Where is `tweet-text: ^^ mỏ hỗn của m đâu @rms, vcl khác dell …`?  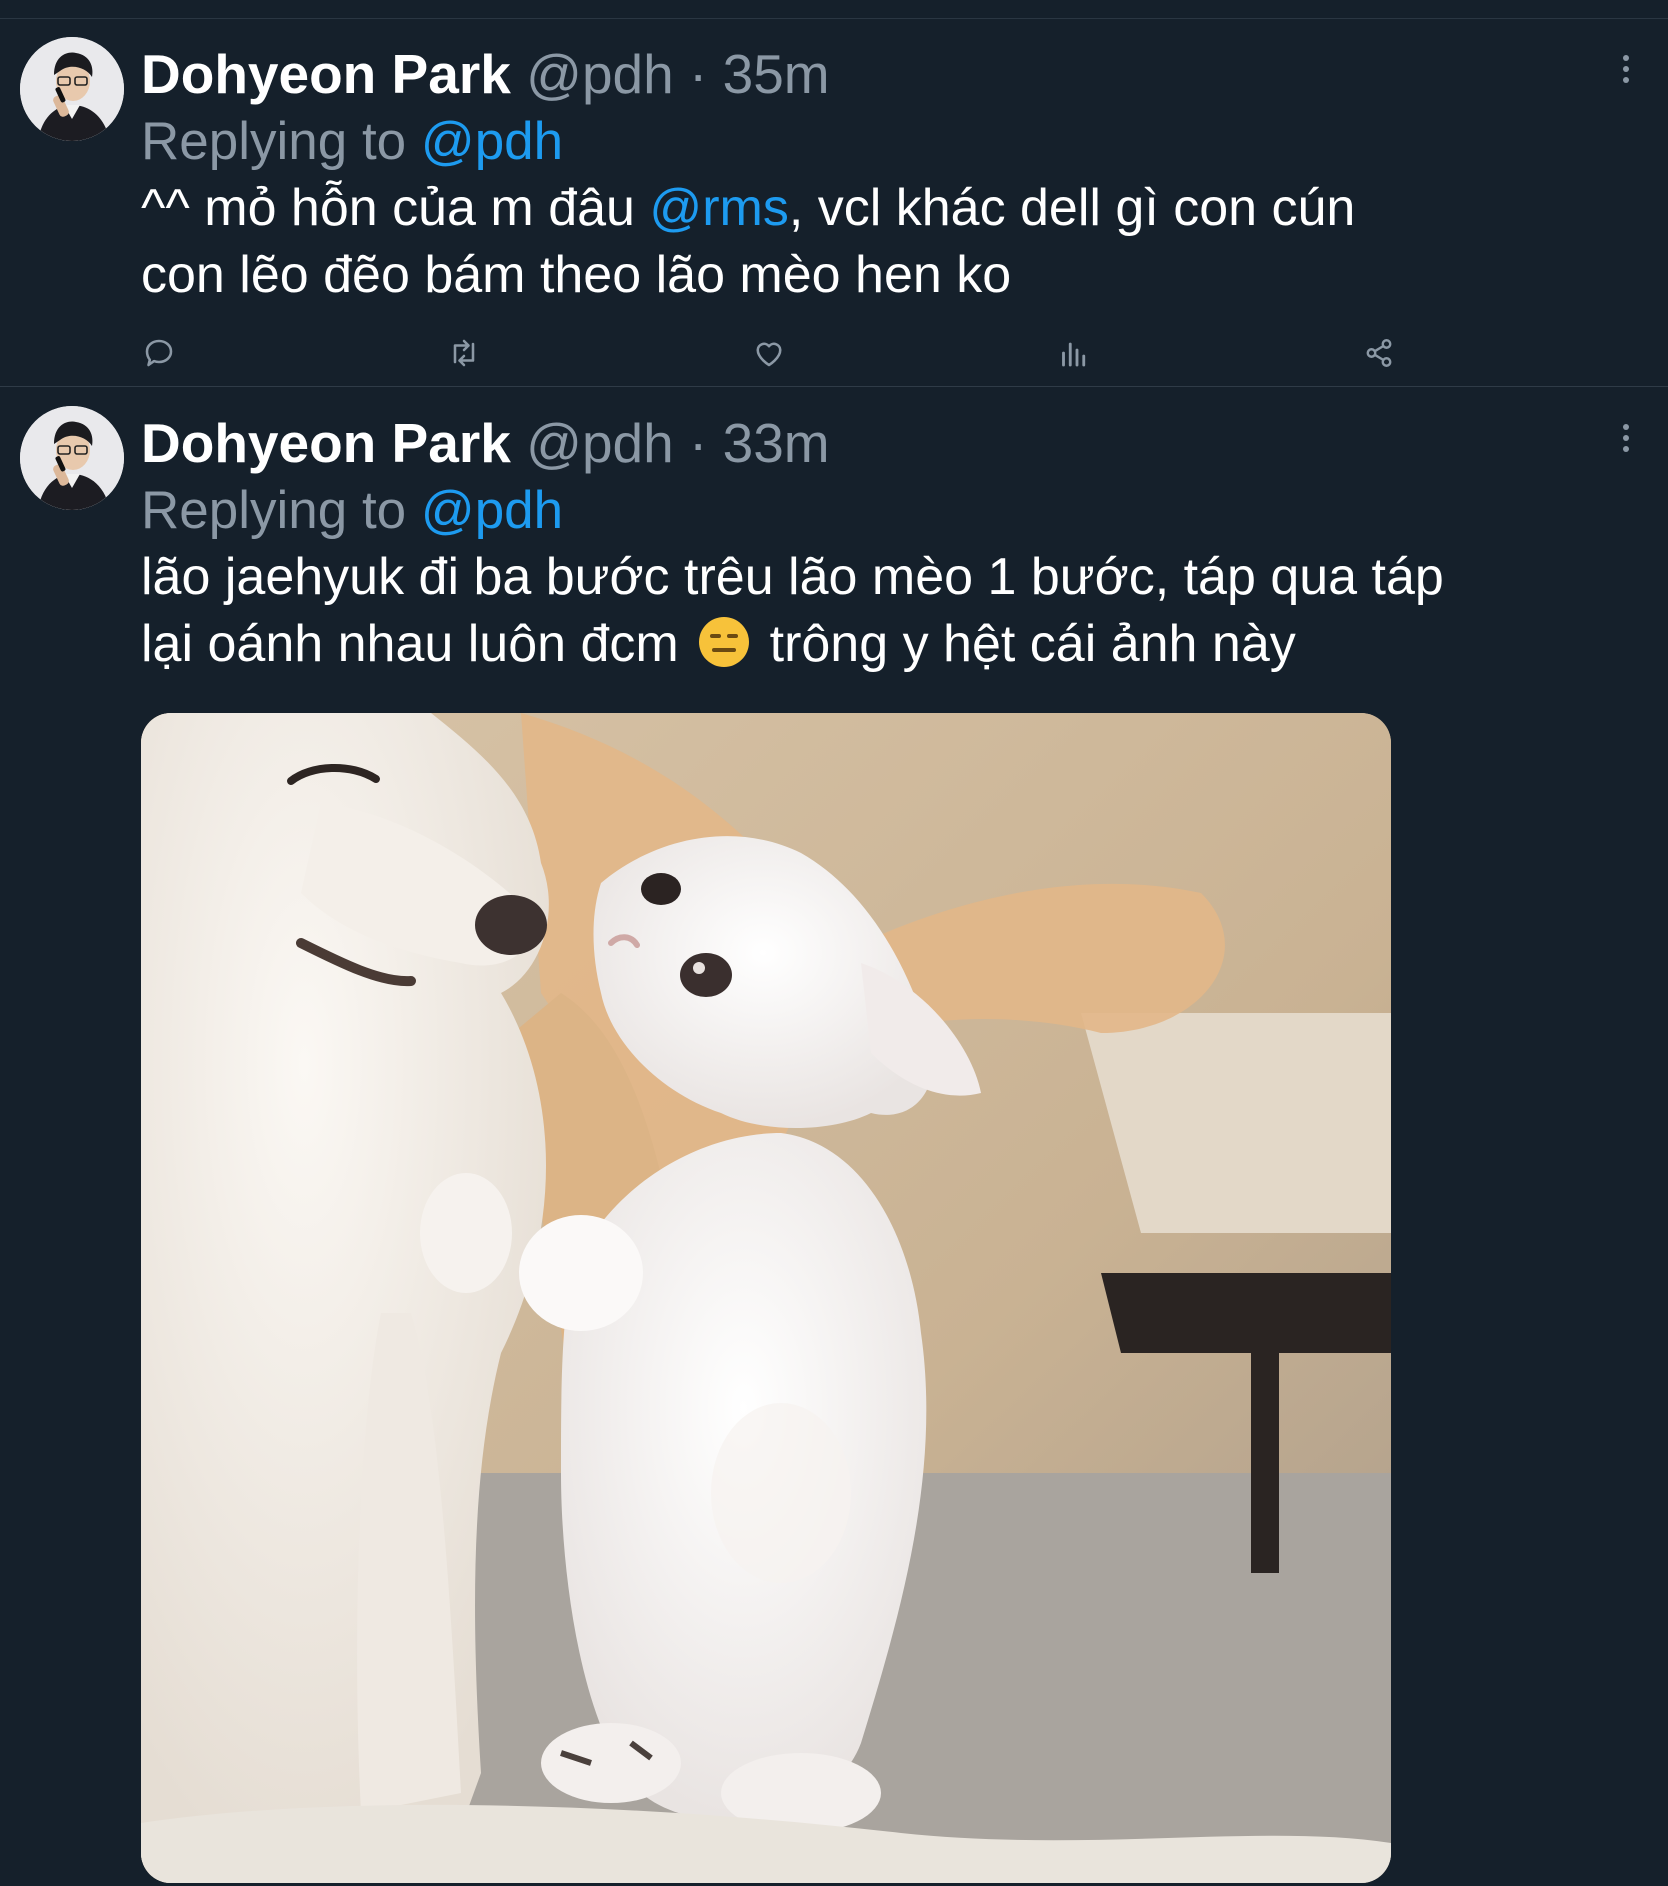 tweet-text: ^^ mỏ hỗn của m đâu @rms, vcl khác dell … is located at coordinates (881, 242).